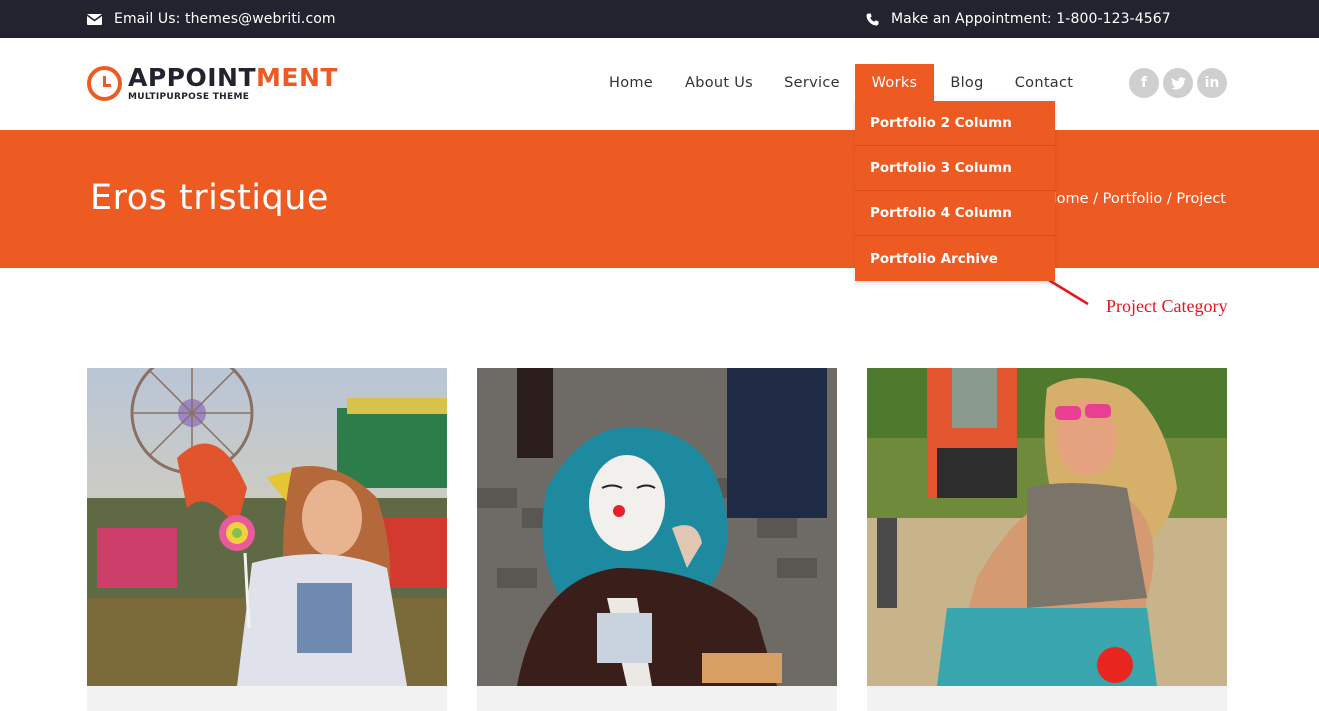 The width and height of the screenshot is (1319, 711). What do you see at coordinates (1136, 199) in the screenshot?
I see `breadcrumb: Home / Portfolio / Project` at bounding box center [1136, 199].